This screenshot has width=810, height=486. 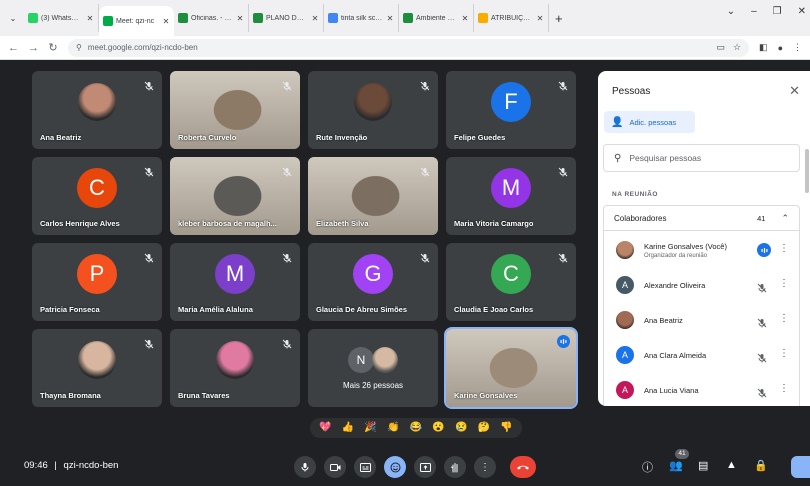 What do you see at coordinates (97, 196) in the screenshot?
I see `participant-tile: C Carlos Henrique Alves` at bounding box center [97, 196].